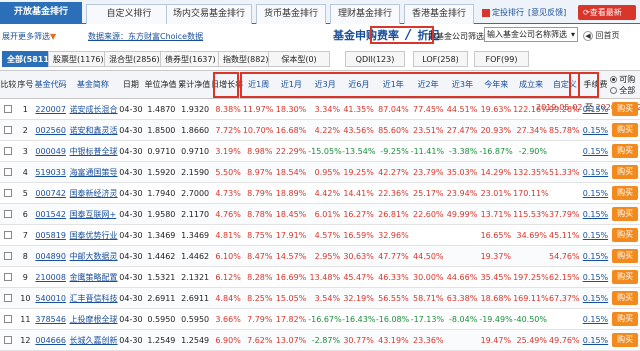 This screenshot has height=351, width=640. I want to click on fund-code: 378546, so click(50, 319).